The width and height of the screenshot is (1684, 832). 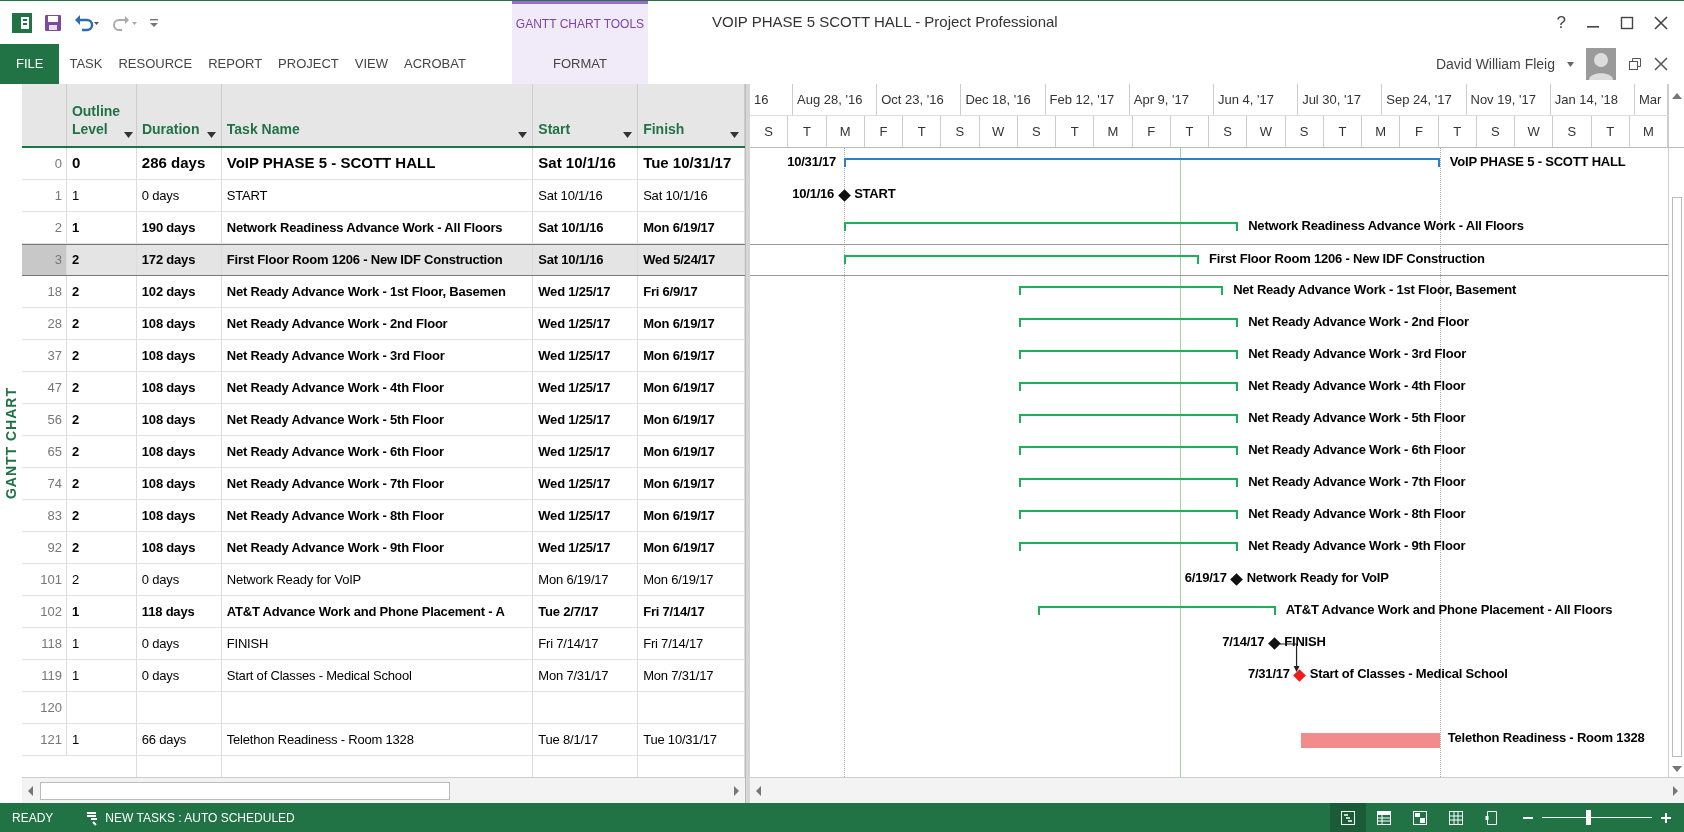 I want to click on planner-view-icon, so click(x=1420, y=817).